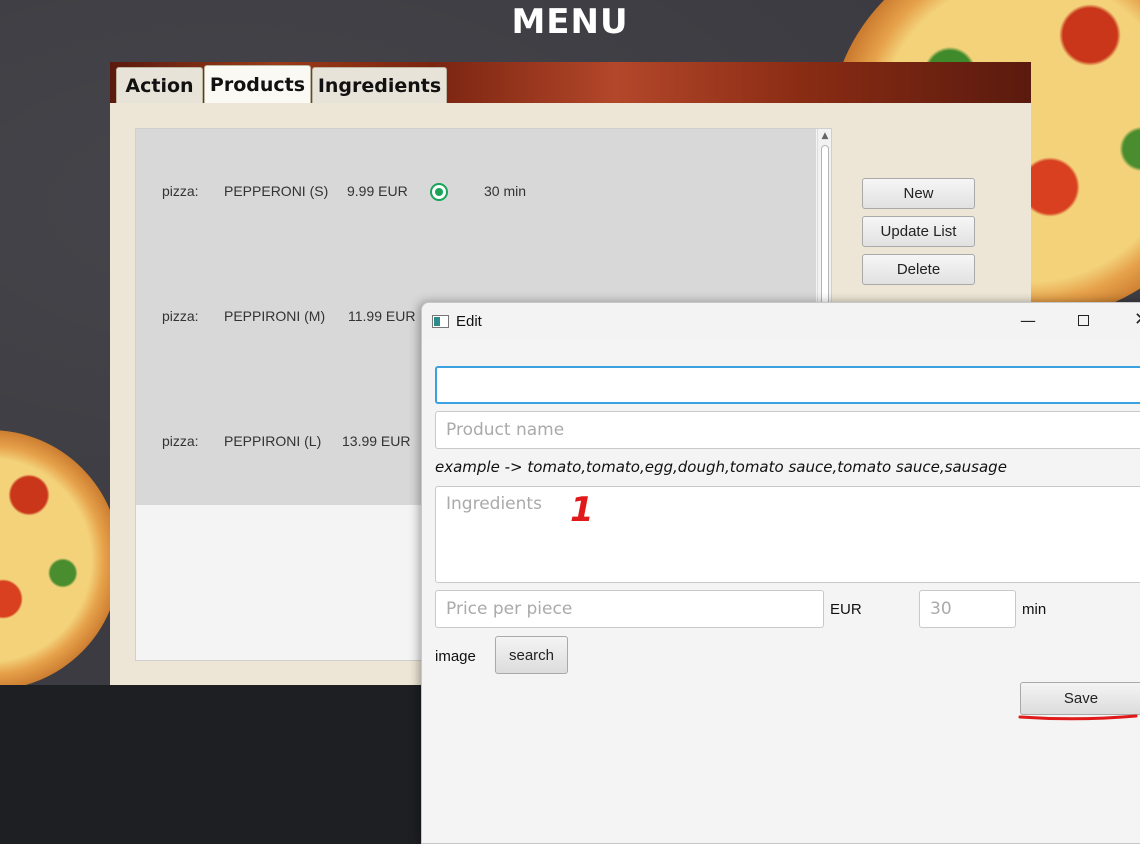 Image resolution: width=1140 pixels, height=844 pixels. What do you see at coordinates (273, 441) in the screenshot?
I see `product-name: PEPPIRONI (L)` at bounding box center [273, 441].